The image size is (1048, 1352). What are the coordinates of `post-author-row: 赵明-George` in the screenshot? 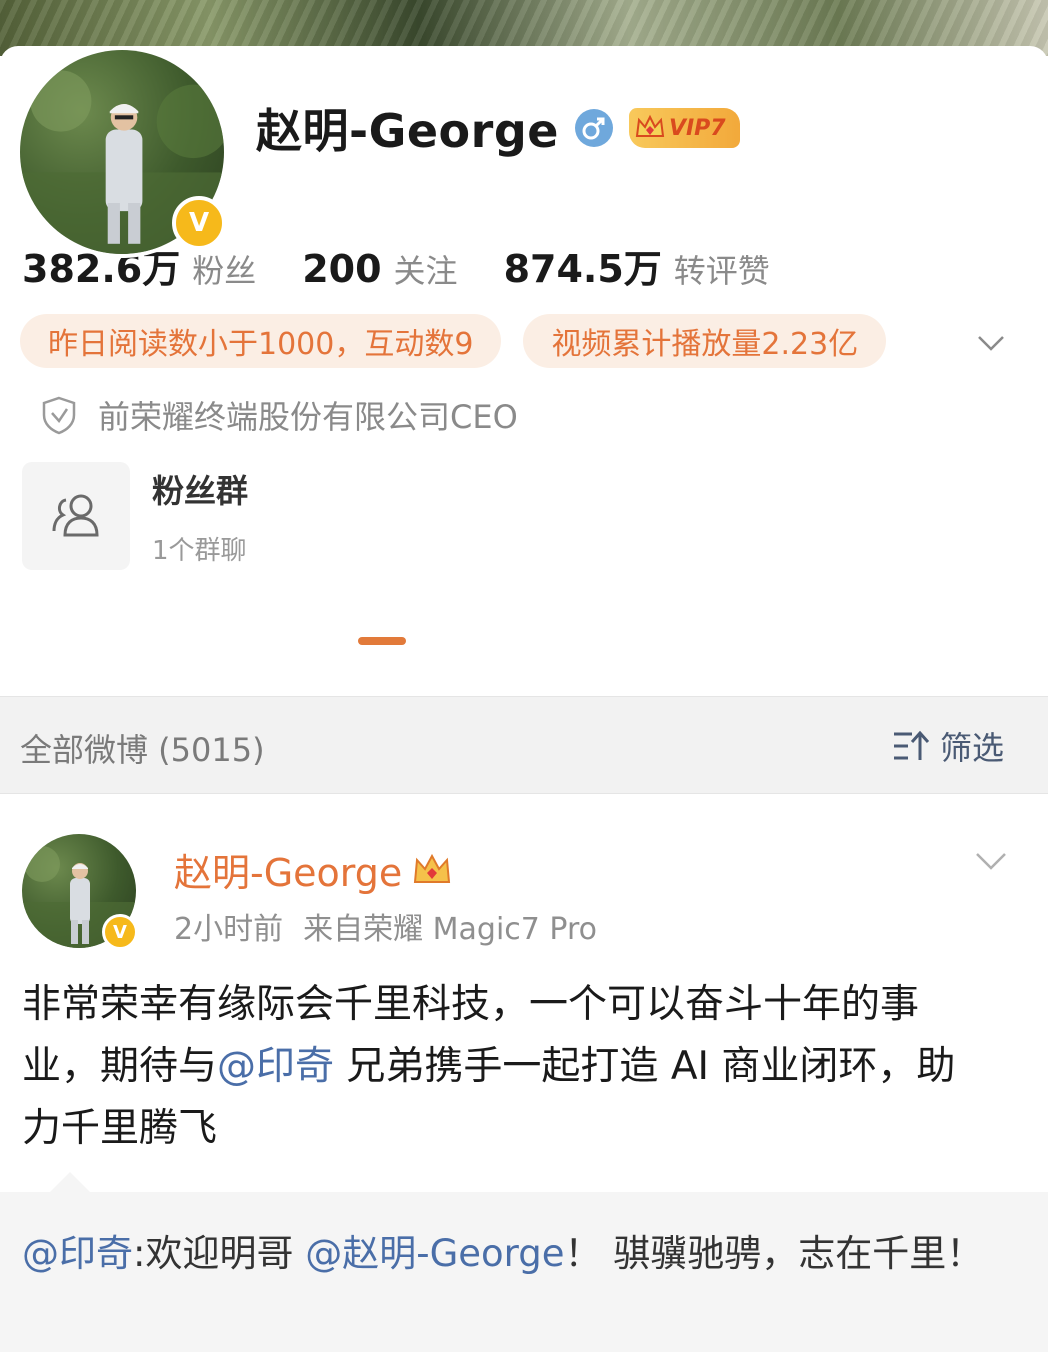 It's located at (313, 869).